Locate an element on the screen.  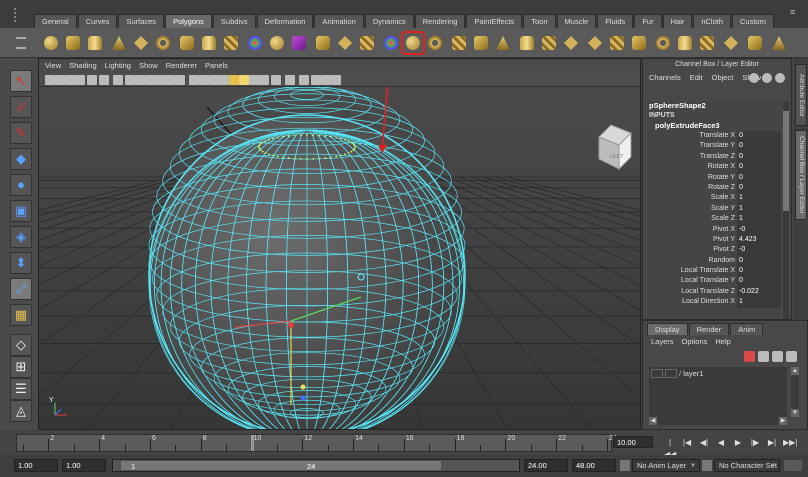
layer-list-hscrollbar: ◀ ▶ is located at coordinates (718, 421).